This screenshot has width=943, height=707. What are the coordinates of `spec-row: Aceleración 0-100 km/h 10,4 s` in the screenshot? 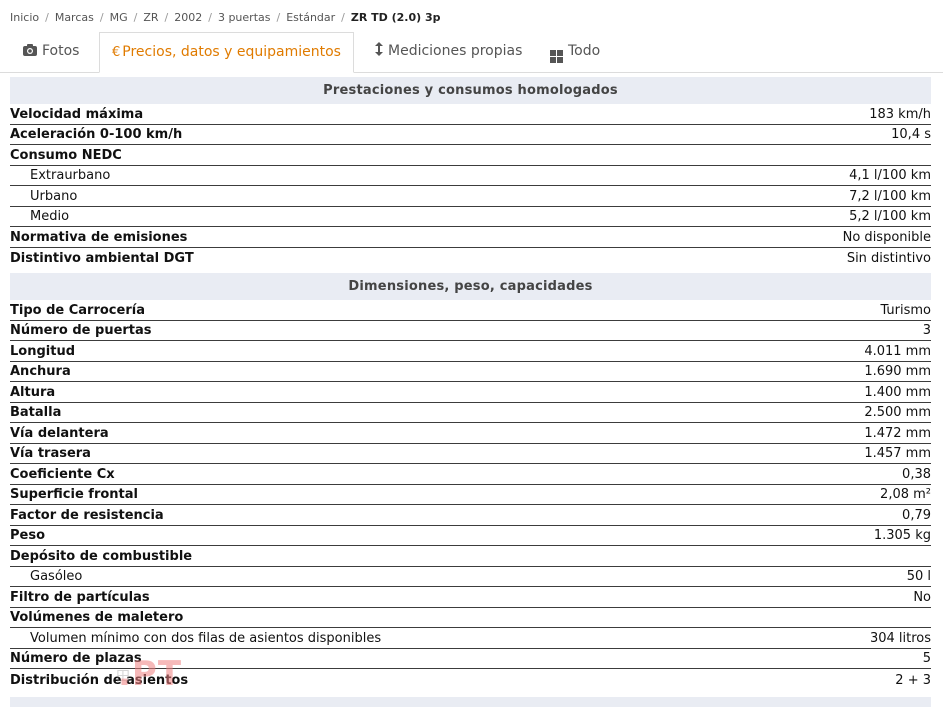 It's located at (470, 135).